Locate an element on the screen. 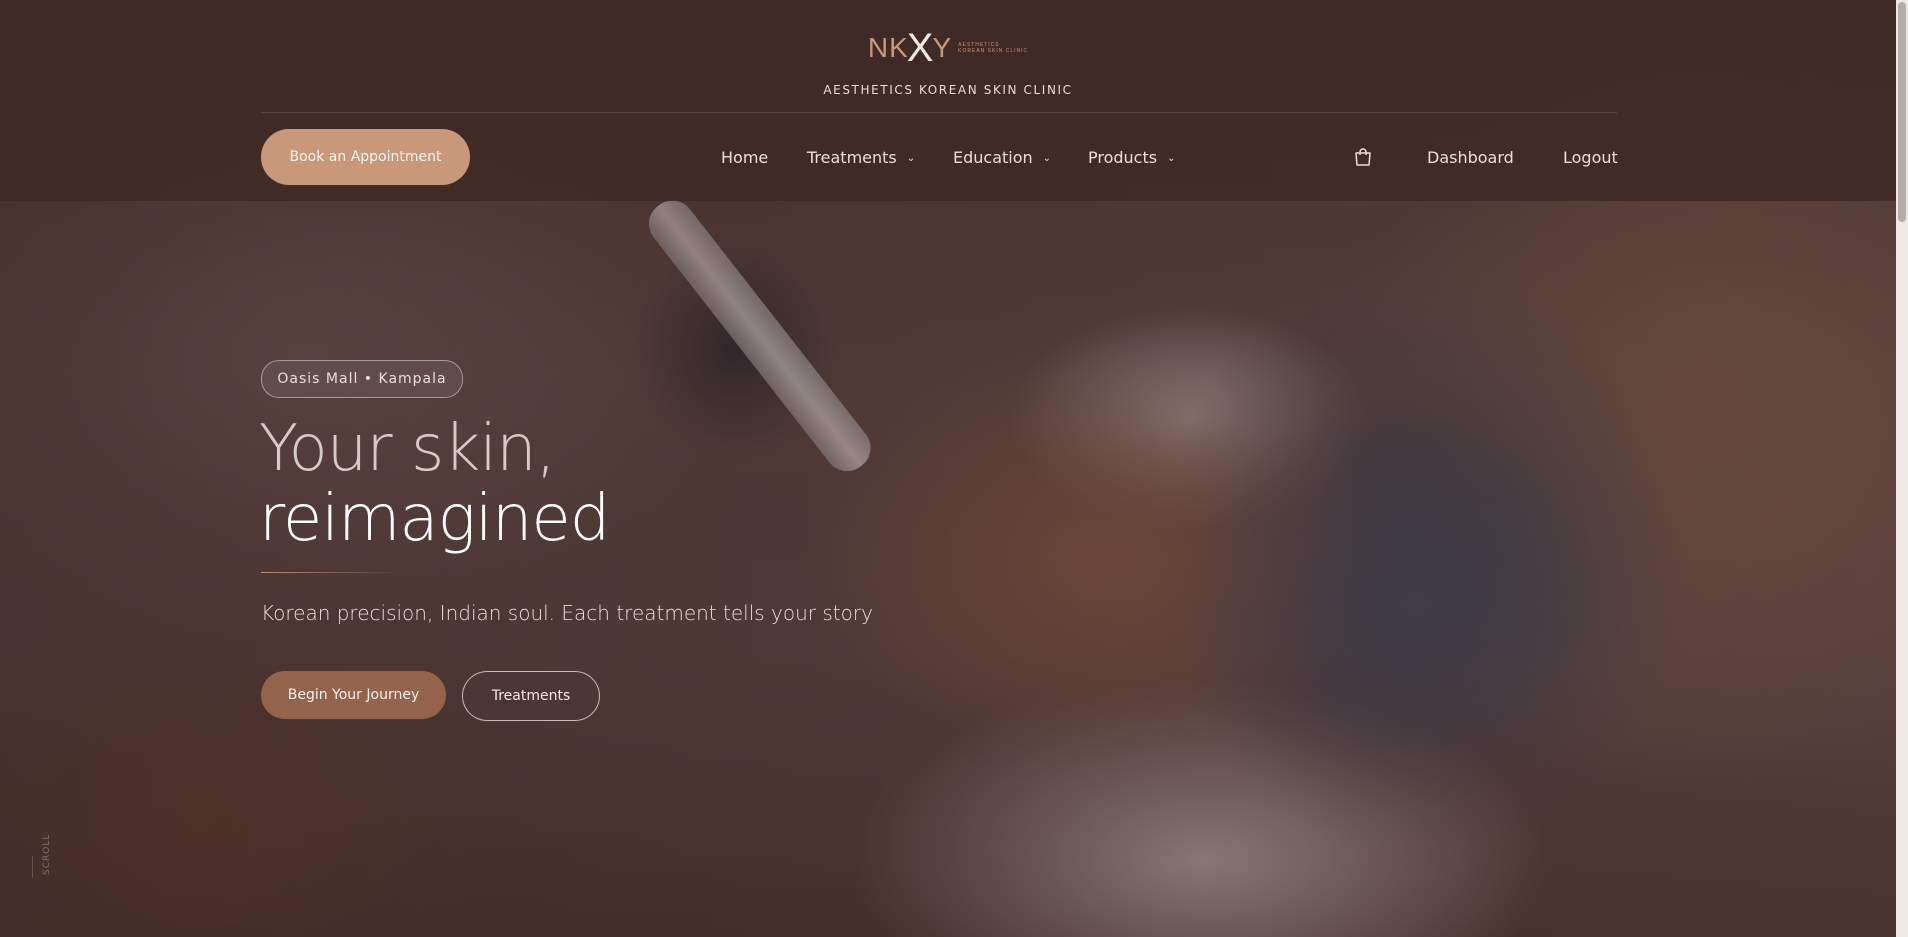 This screenshot has width=1908, height=937. nav-home: Home is located at coordinates (744, 157).